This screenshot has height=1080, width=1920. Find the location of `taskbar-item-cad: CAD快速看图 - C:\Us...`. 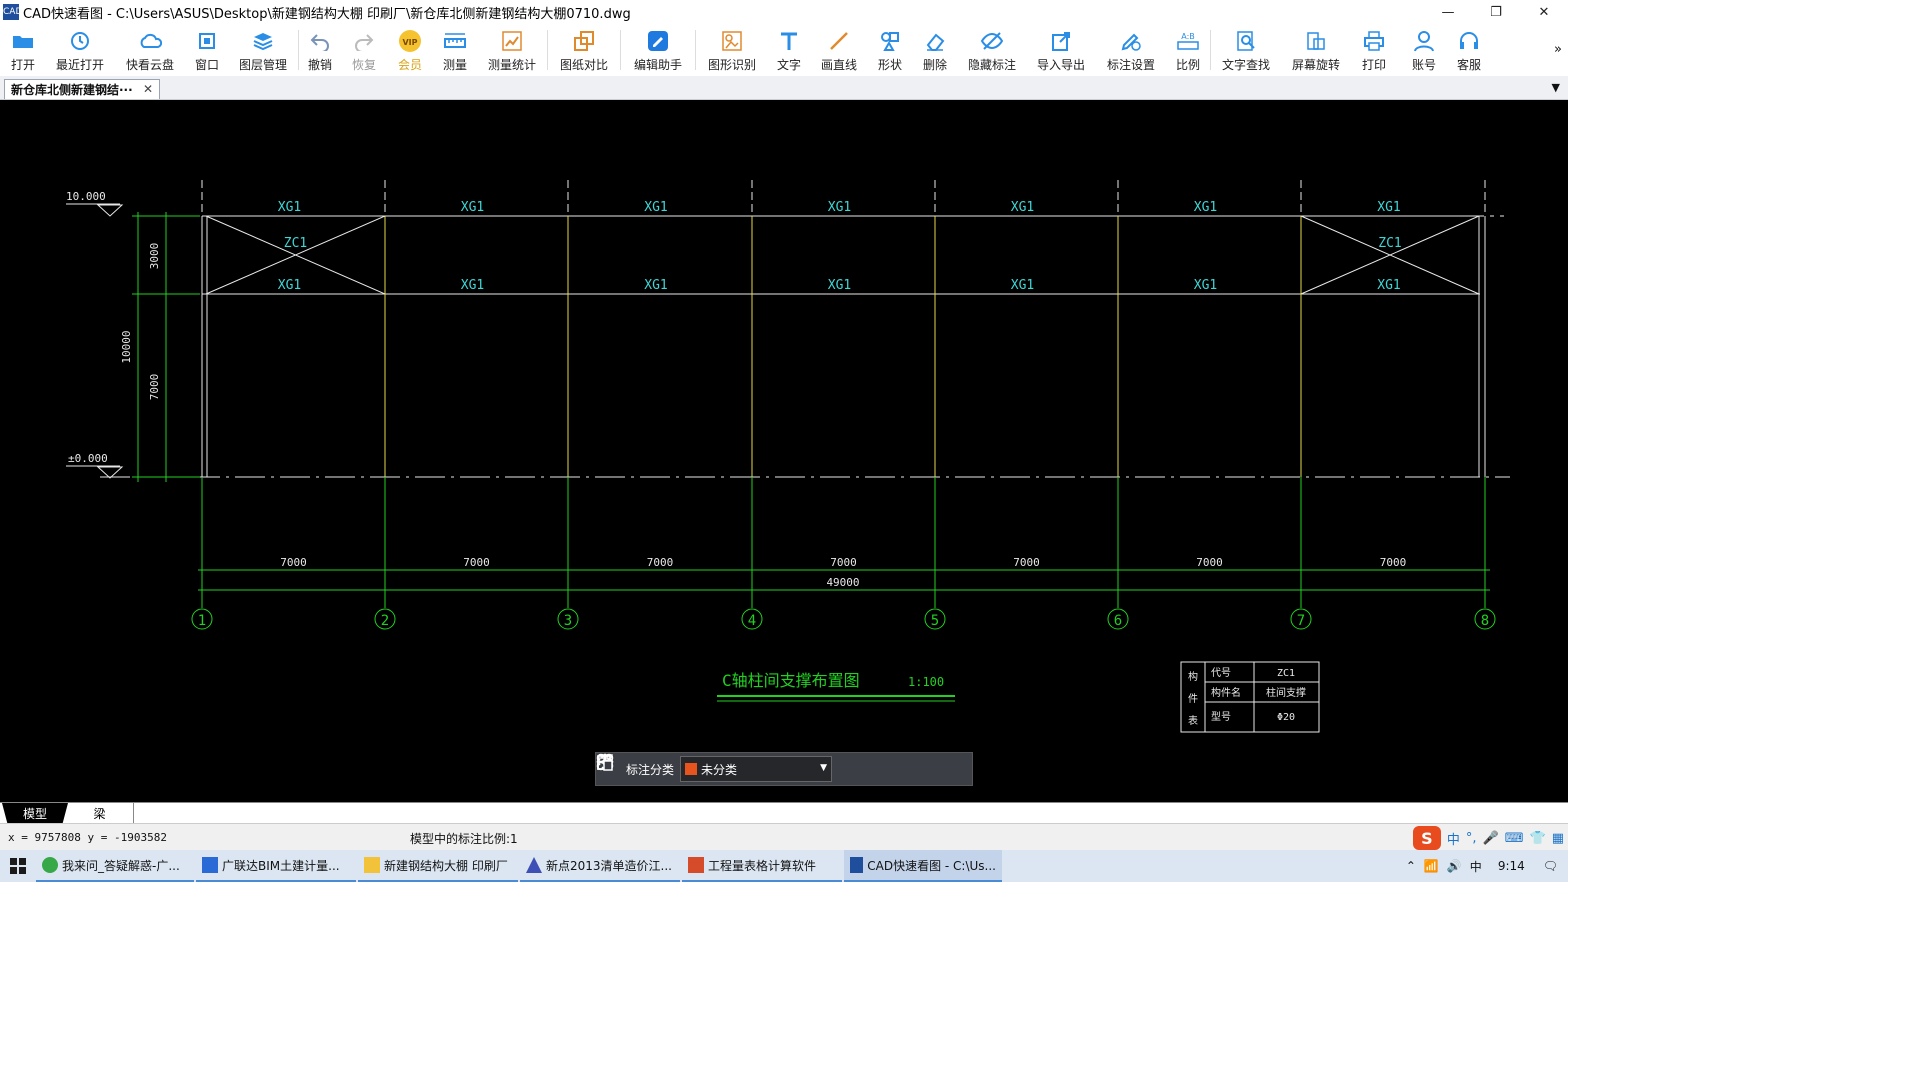

taskbar-item-cad: CAD快速看图 - C:\Us... is located at coordinates (923, 866).